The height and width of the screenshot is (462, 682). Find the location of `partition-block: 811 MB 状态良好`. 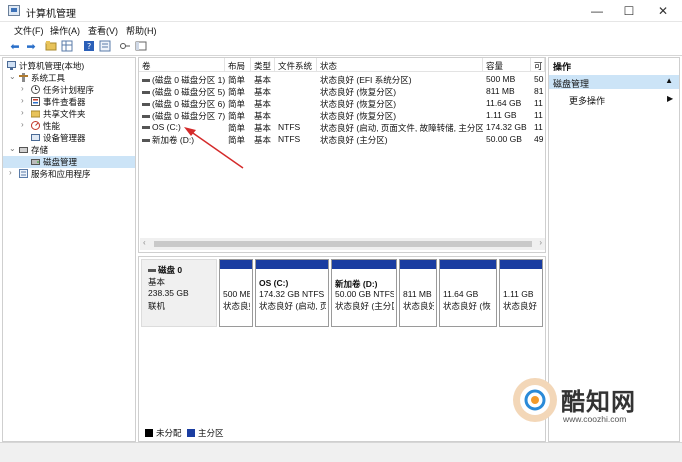

partition-block: 811 MB 状态良好 is located at coordinates (418, 293).